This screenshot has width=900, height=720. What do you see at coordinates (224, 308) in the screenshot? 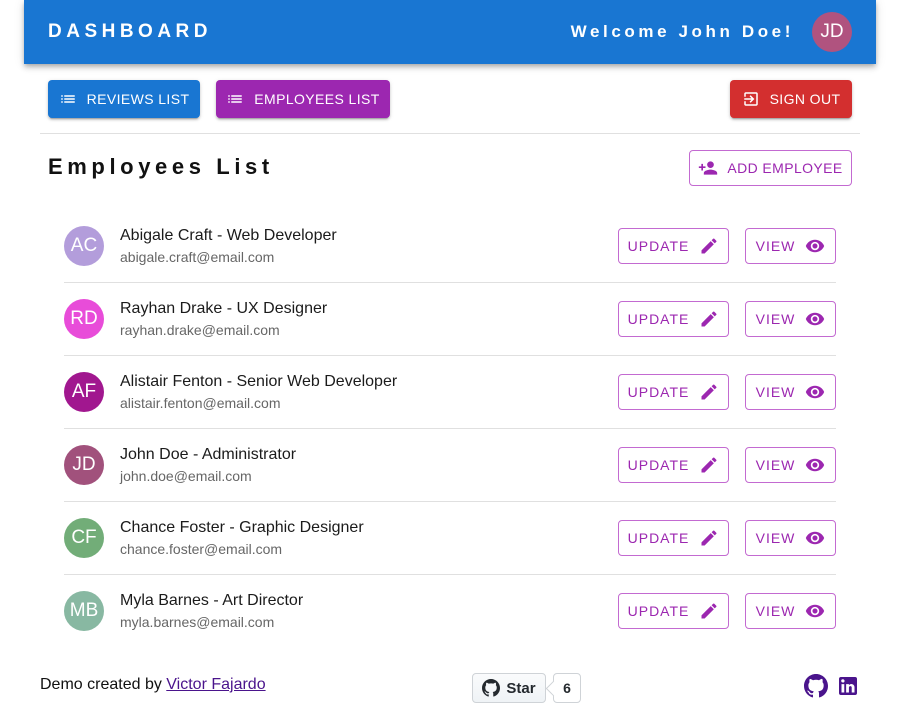
I see `employee-name: Rayhan Drake - UX Designer` at bounding box center [224, 308].